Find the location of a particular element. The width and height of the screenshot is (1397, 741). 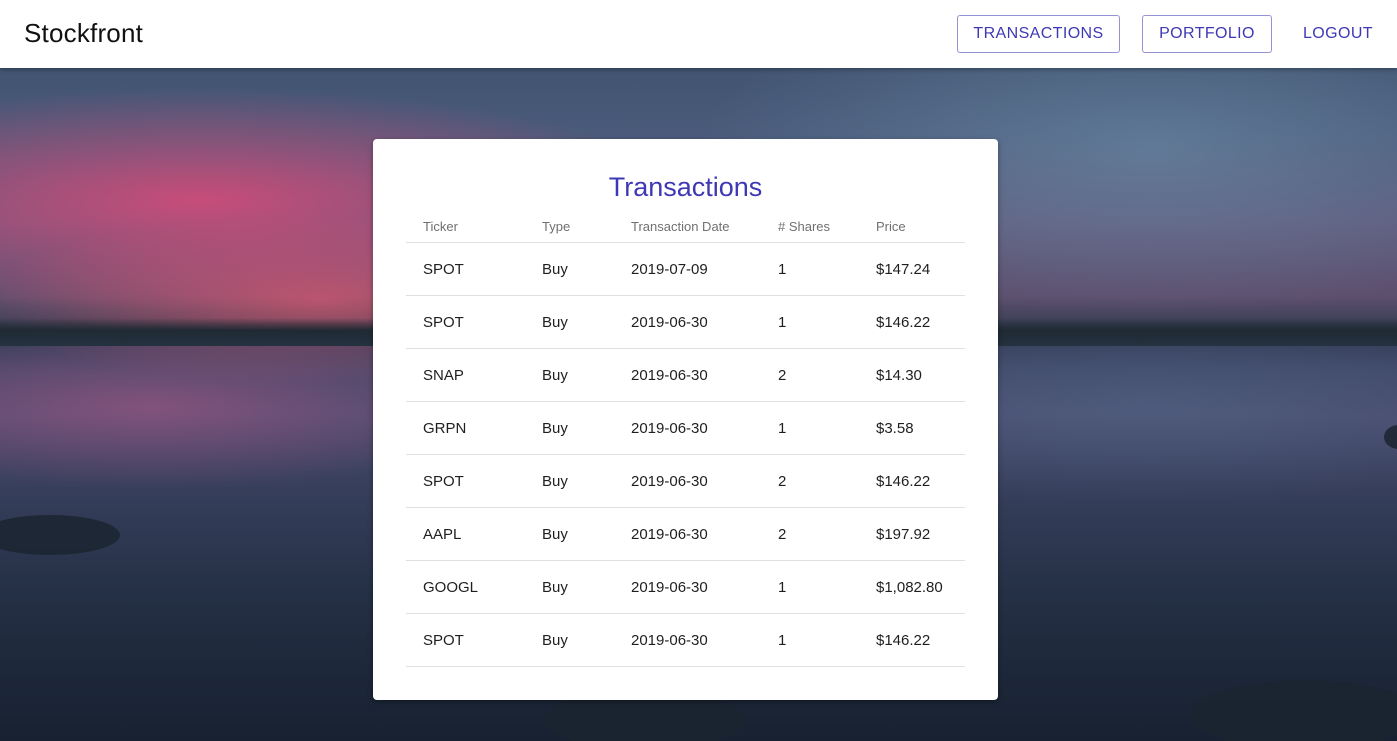

table-row: SPOT Buy 2019-07-09 1 $147.24 is located at coordinates (685, 269).